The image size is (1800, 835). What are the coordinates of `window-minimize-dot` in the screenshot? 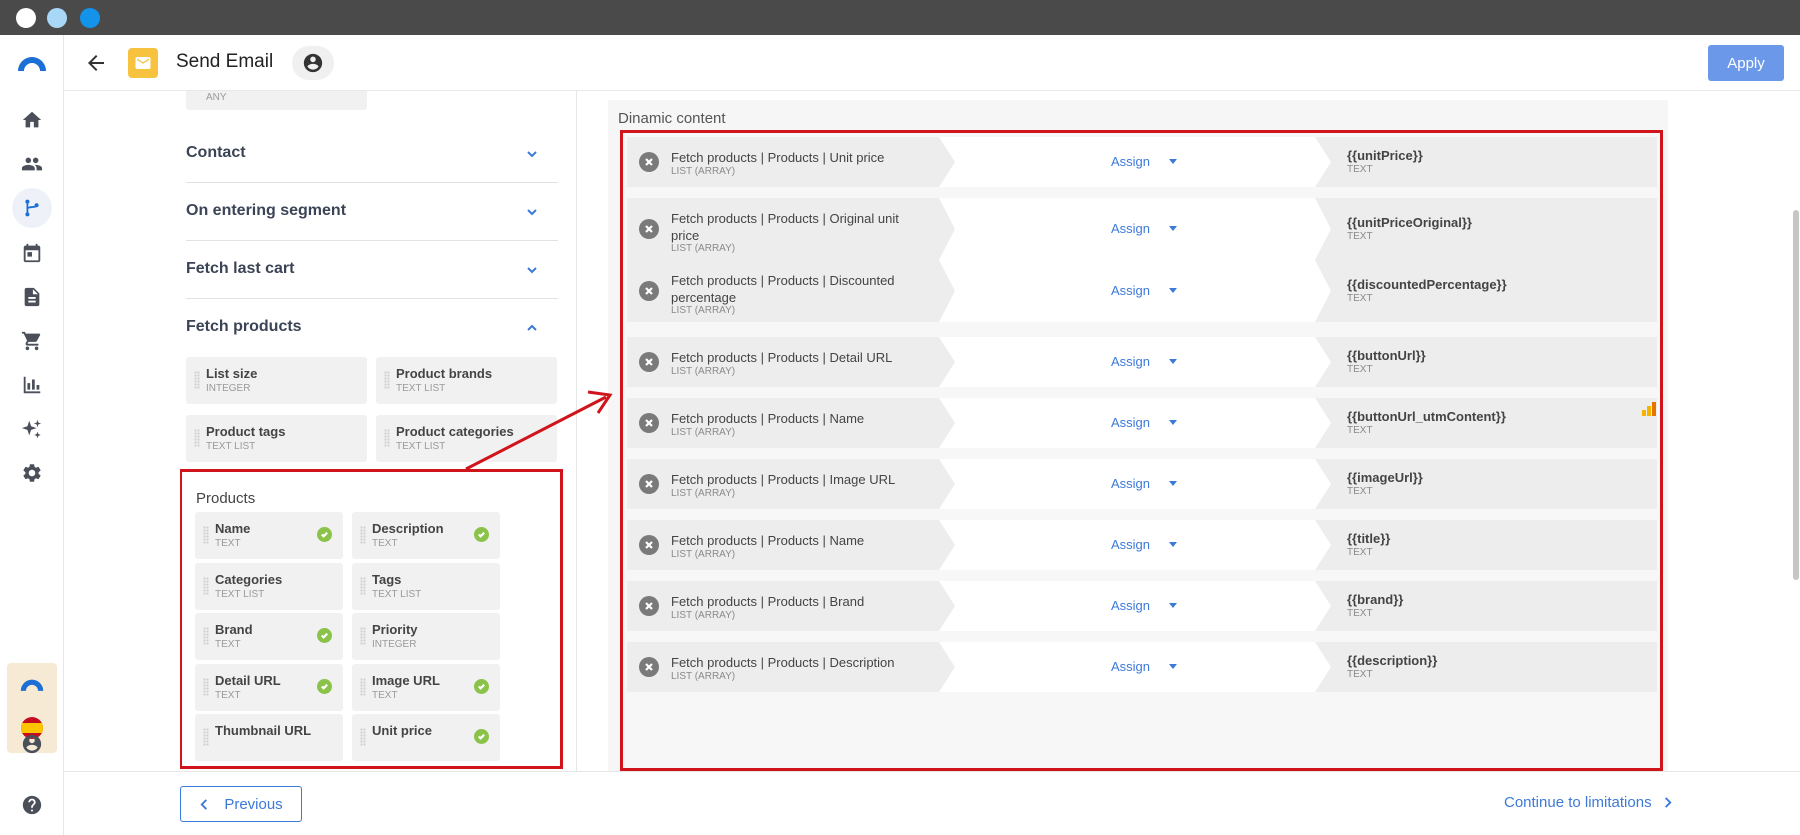 It's located at (57, 18).